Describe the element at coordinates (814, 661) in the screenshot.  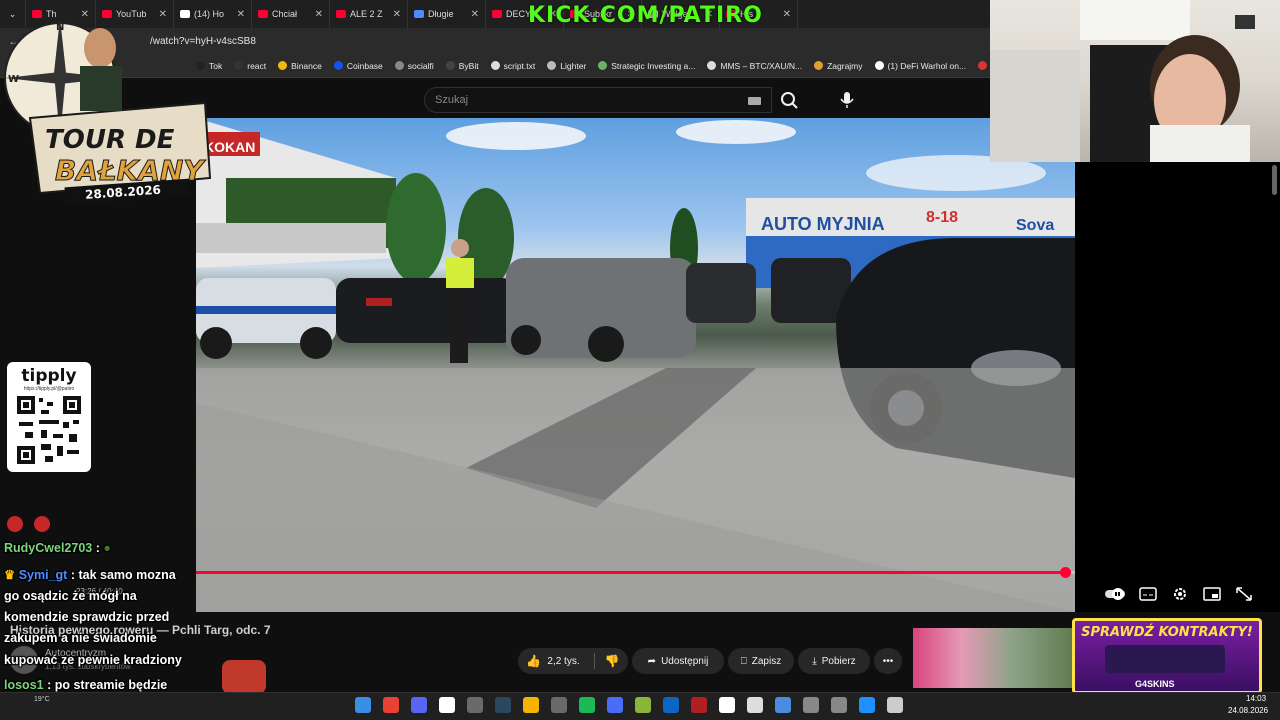
I see `download-icon: ⤓` at that location.